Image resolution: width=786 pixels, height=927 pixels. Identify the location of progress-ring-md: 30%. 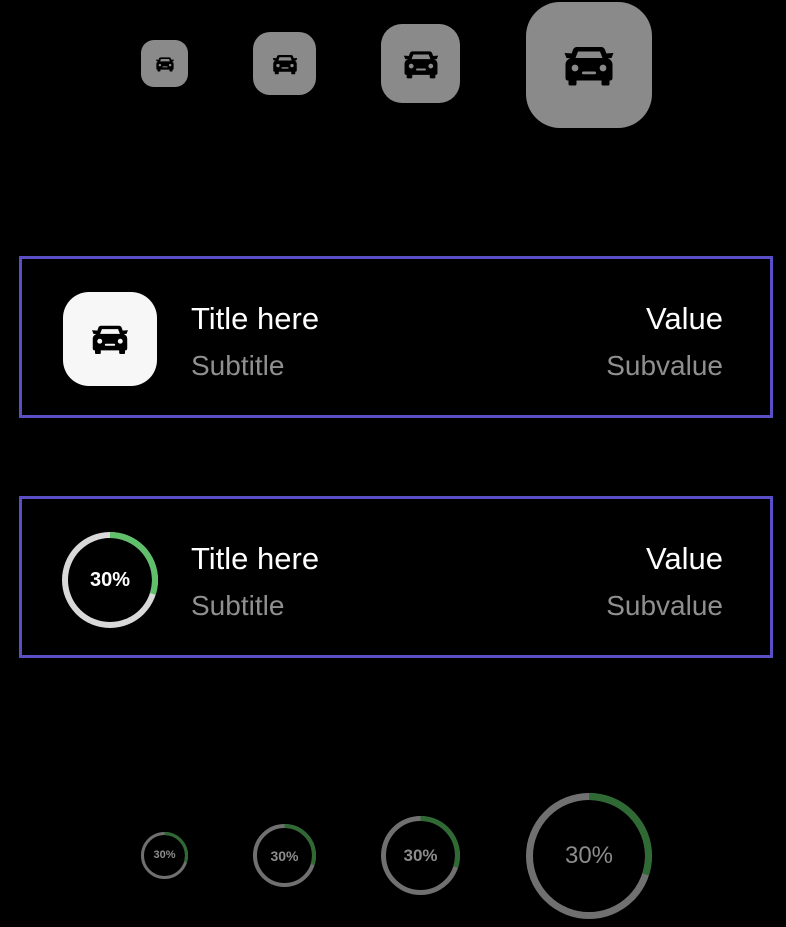
(420, 855).